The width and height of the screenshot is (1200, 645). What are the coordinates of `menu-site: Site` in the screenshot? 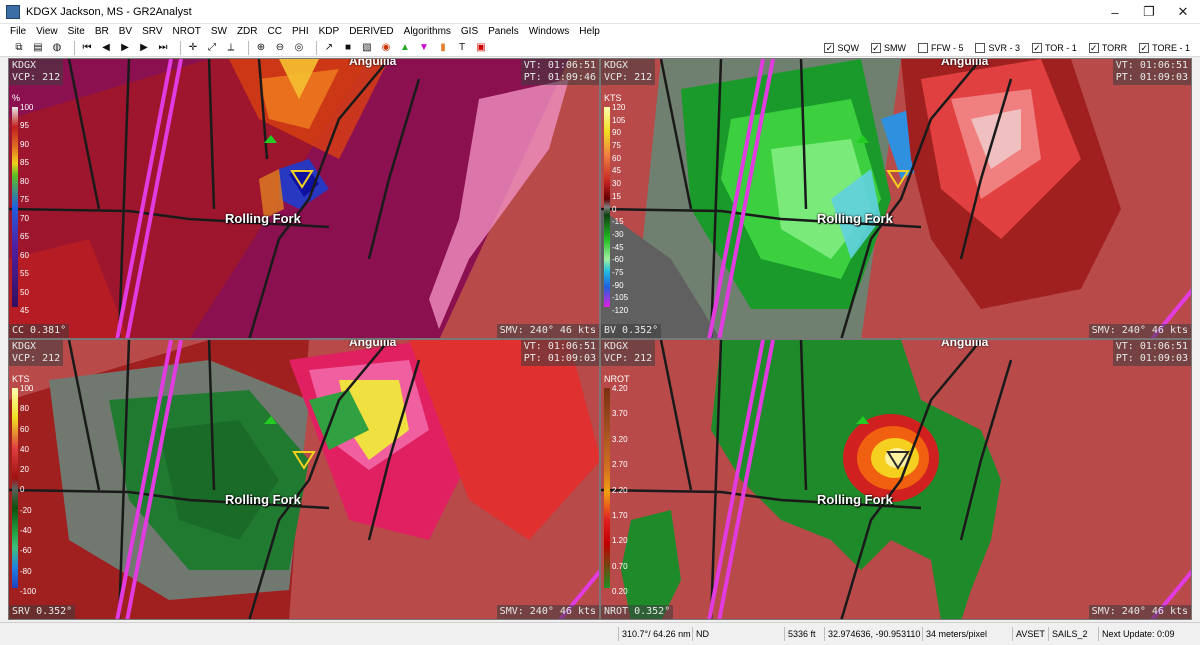 It's located at (76, 31).